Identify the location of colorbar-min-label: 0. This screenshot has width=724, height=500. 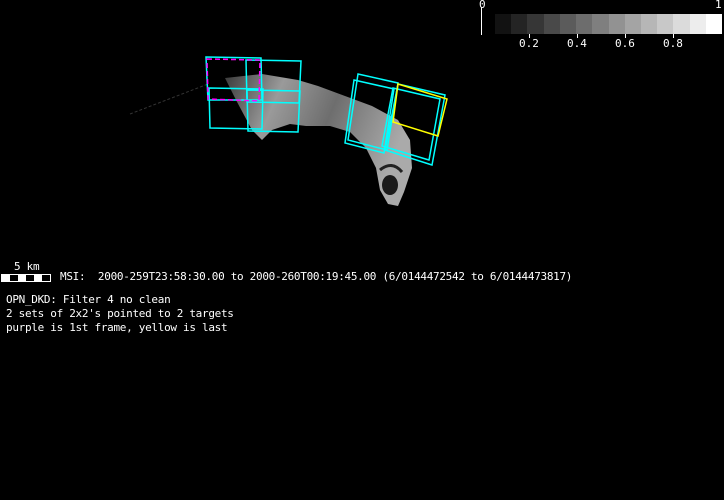
(482, 5).